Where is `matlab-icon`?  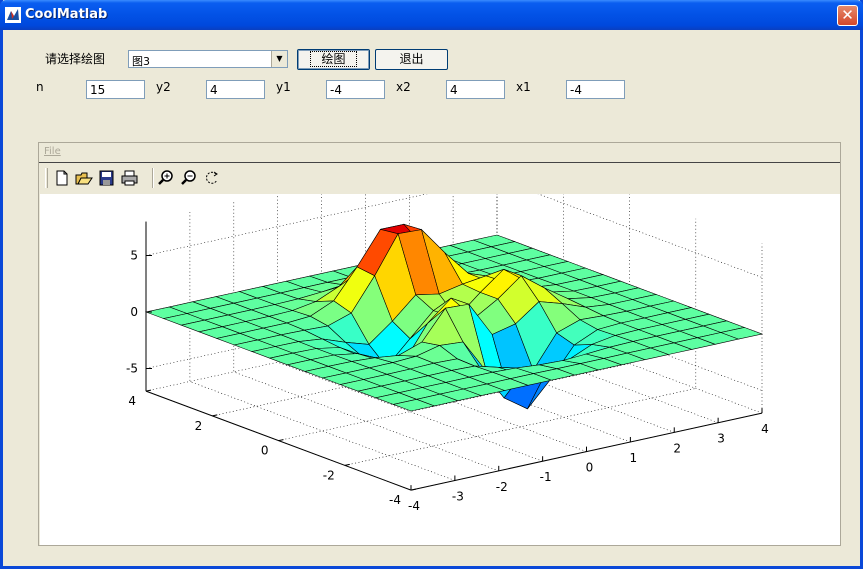 matlab-icon is located at coordinates (13, 15).